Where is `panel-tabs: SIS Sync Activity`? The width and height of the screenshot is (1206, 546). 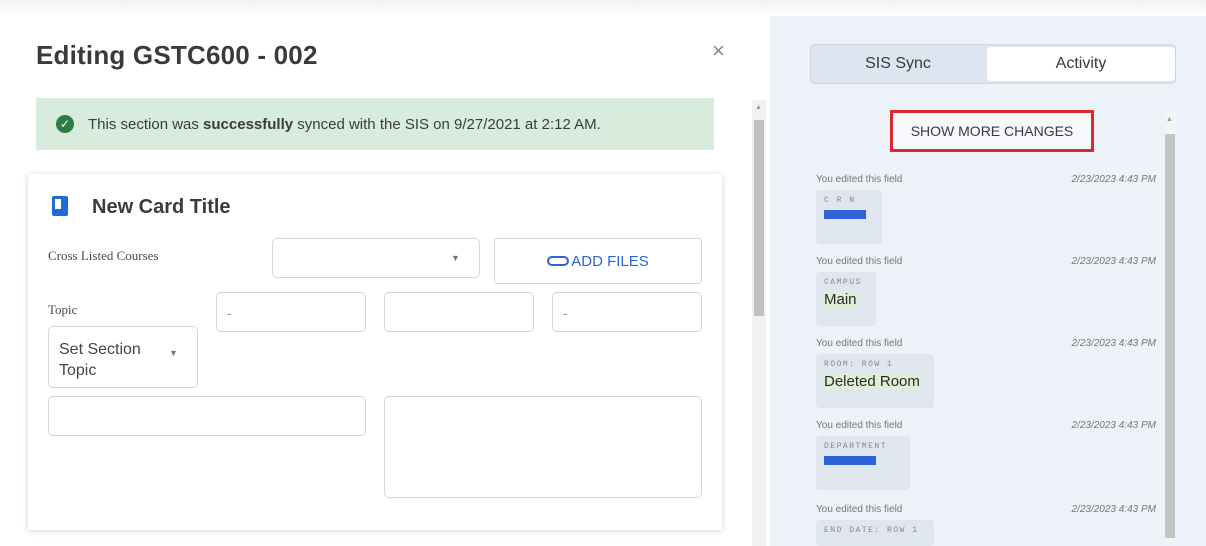 panel-tabs: SIS Sync Activity is located at coordinates (993, 64).